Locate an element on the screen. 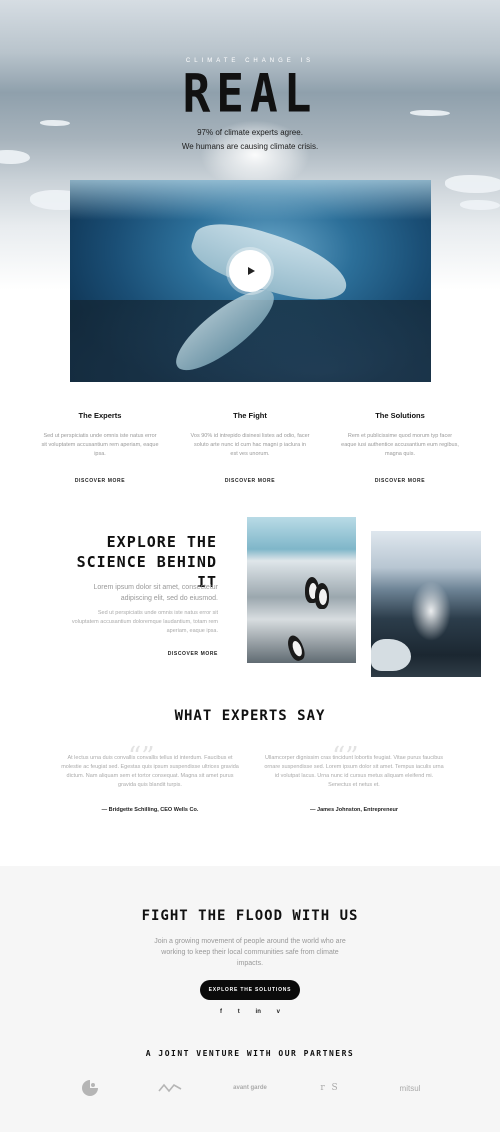  instagram-icon: in is located at coordinates (258, 1012).